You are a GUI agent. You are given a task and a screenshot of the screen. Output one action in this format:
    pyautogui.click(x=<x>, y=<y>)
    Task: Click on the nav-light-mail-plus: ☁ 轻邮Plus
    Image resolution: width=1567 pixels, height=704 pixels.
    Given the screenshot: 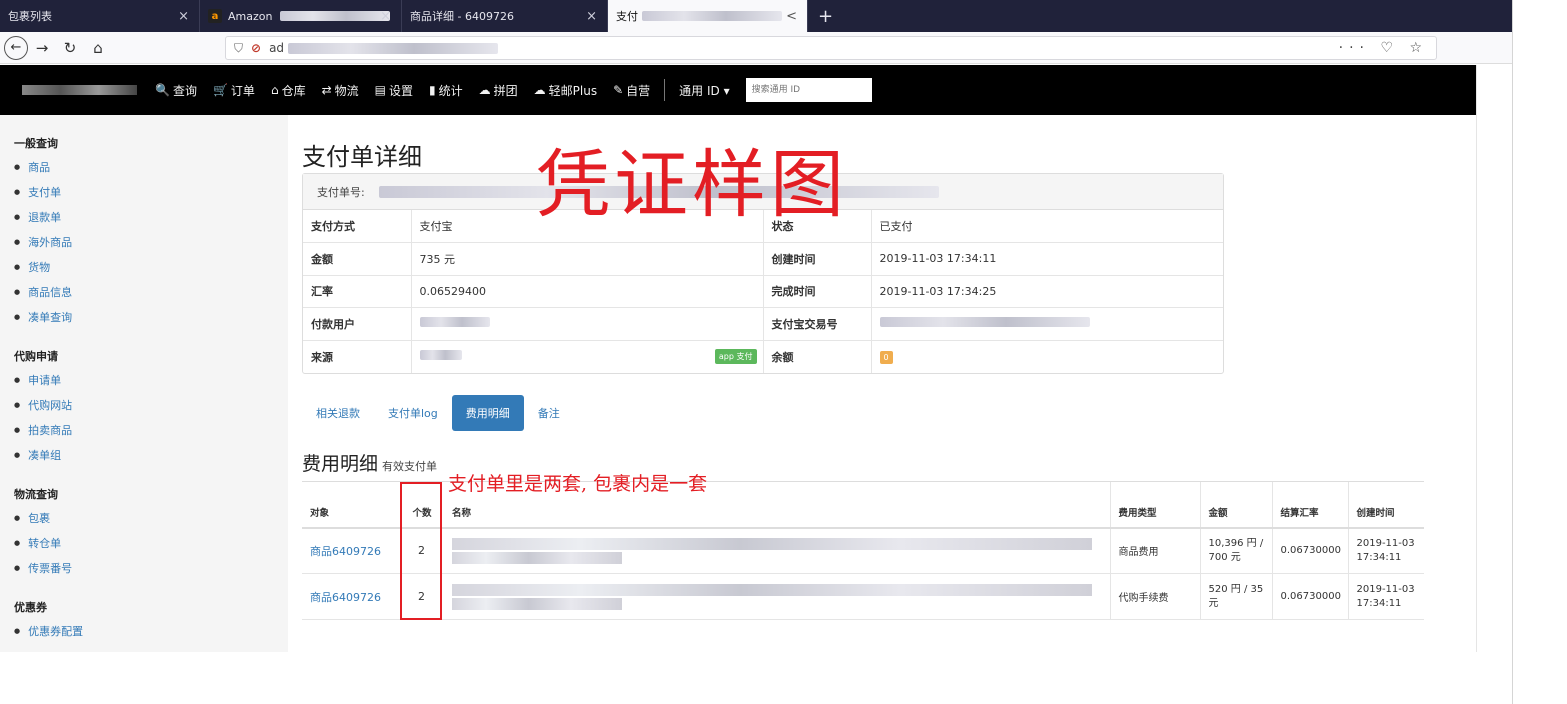 What is the action you would take?
    pyautogui.click(x=565, y=90)
    